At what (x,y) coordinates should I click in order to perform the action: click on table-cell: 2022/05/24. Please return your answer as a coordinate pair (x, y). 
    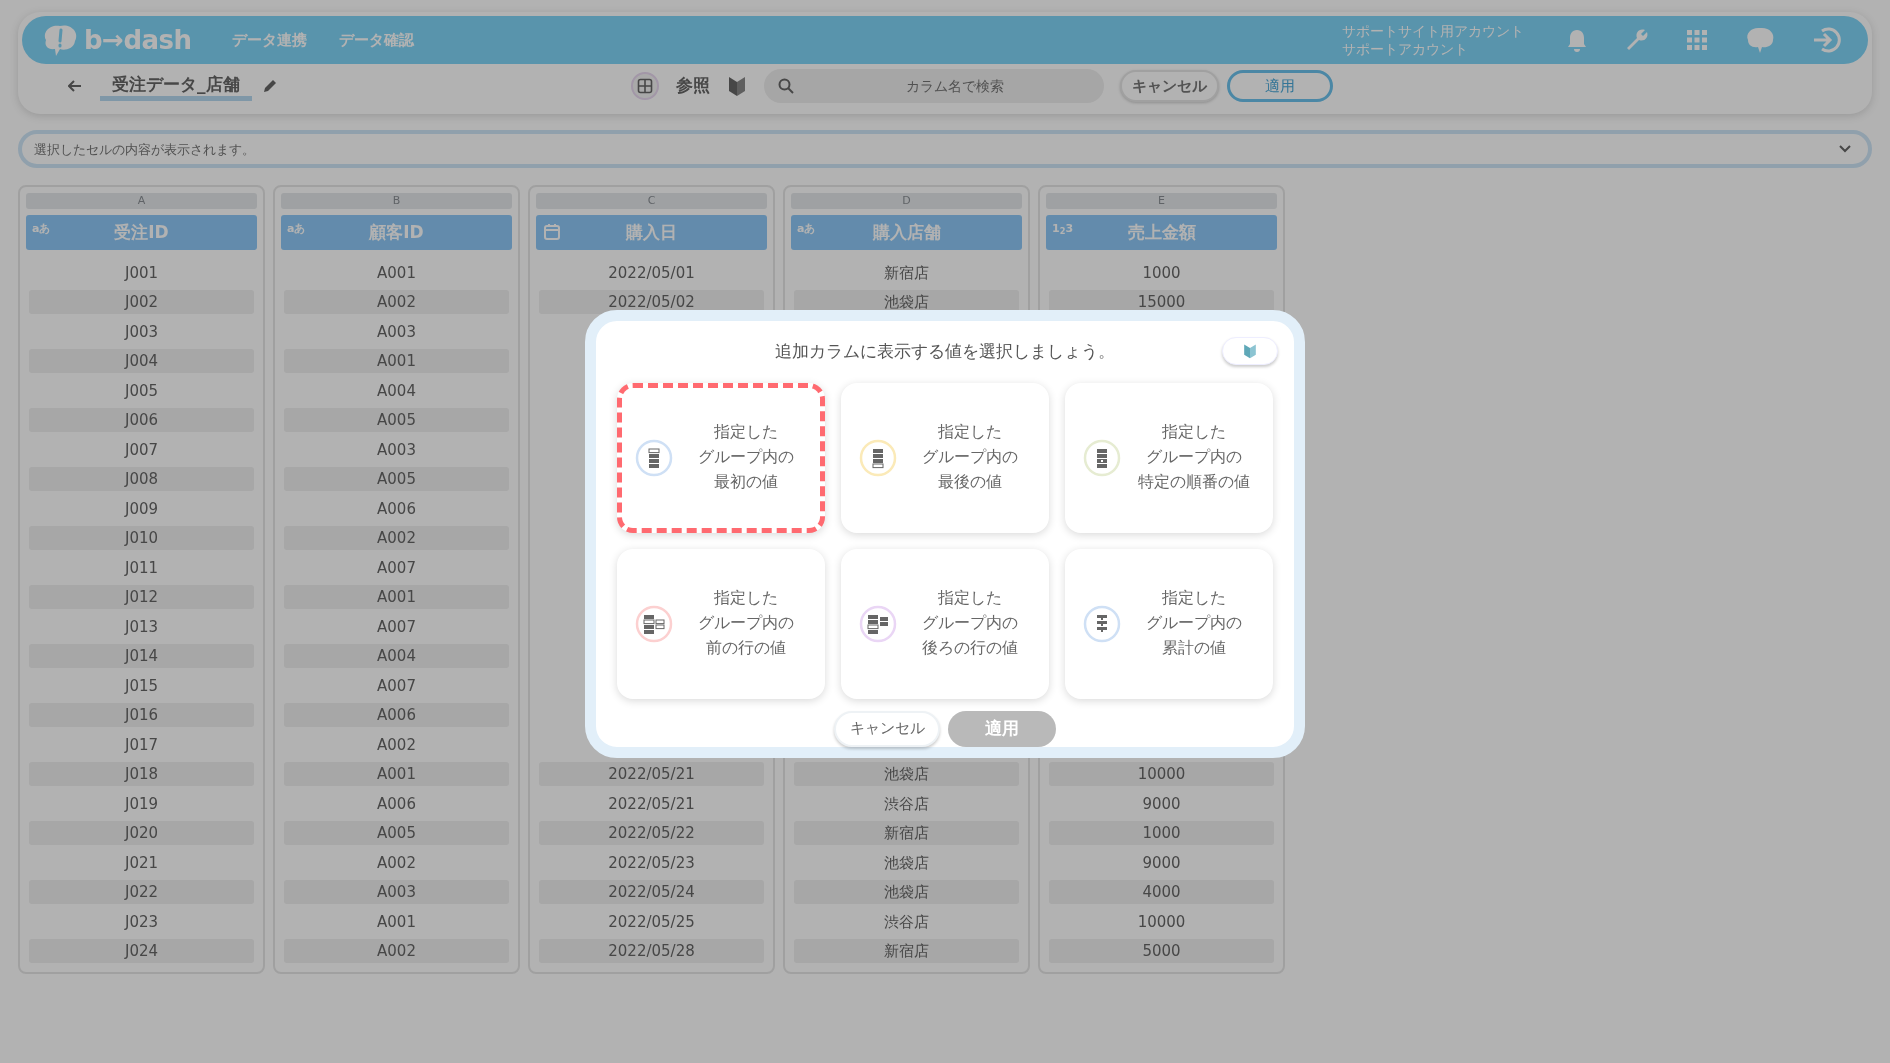
    Looking at the image, I should click on (651, 892).